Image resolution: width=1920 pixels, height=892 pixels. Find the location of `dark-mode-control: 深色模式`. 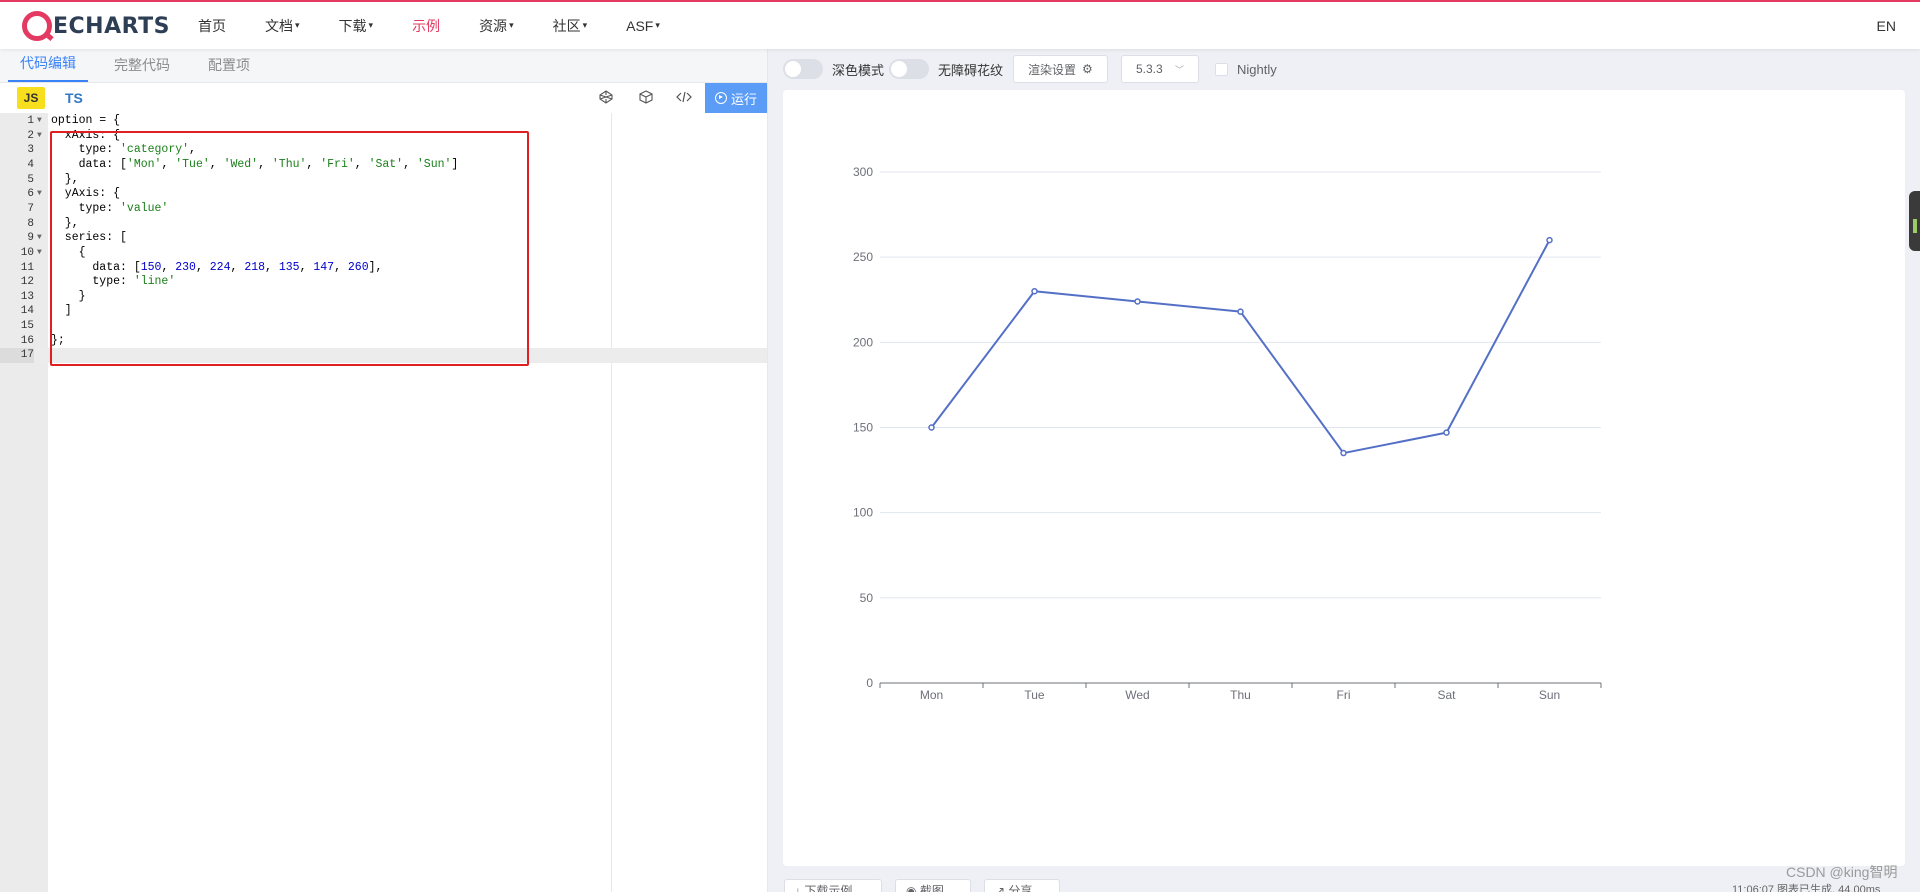

dark-mode-control: 深色模式 is located at coordinates (833, 69).